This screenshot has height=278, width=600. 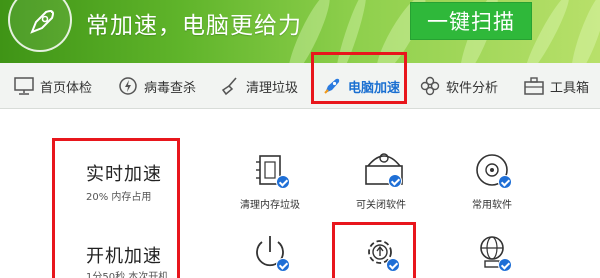 I want to click on tab-label: 软件分析, so click(x=472, y=88).